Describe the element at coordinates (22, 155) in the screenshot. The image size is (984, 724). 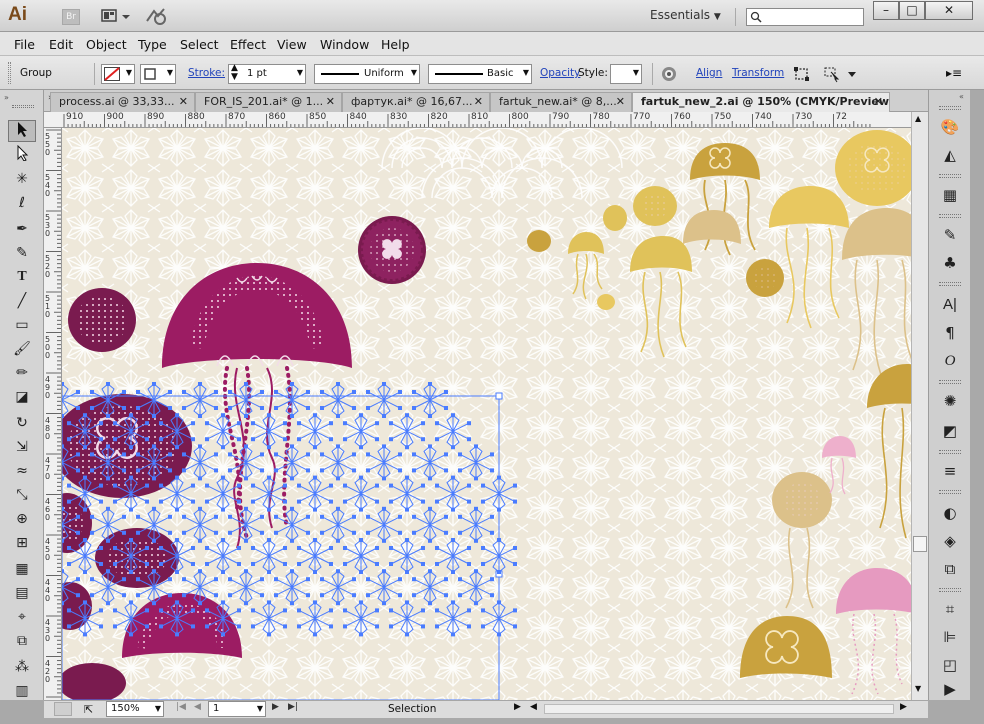
I see `direct-selection-tool-icon` at that location.